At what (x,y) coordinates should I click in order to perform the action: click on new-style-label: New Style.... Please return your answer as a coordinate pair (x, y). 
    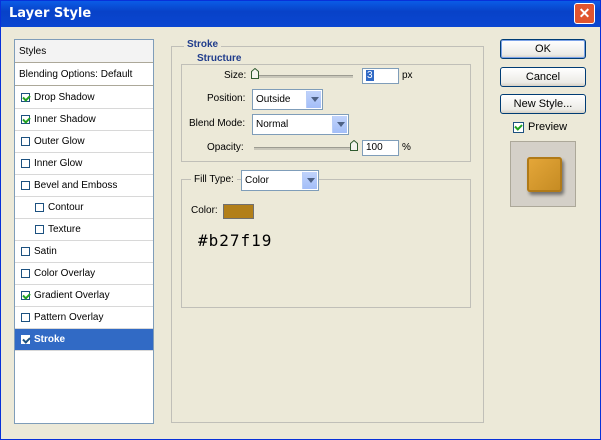
    Looking at the image, I should click on (543, 104).